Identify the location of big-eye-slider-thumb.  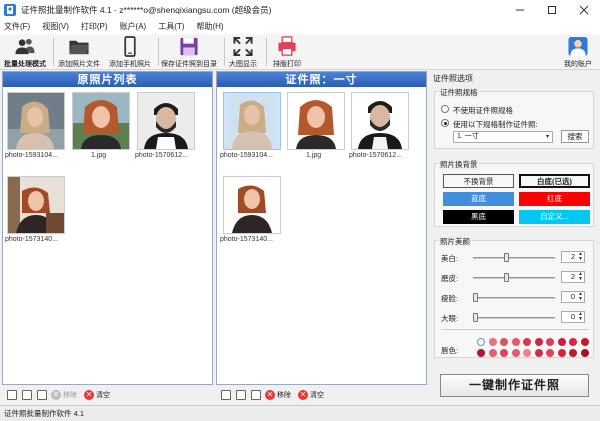
(475, 317).